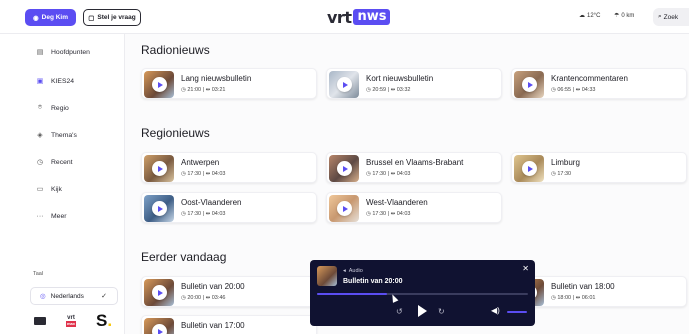 Image resolution: width=689 pixels, height=334 pixels. Describe the element at coordinates (229, 324) in the screenshot. I see `audio-card: Bulletin van 17:00` at that location.